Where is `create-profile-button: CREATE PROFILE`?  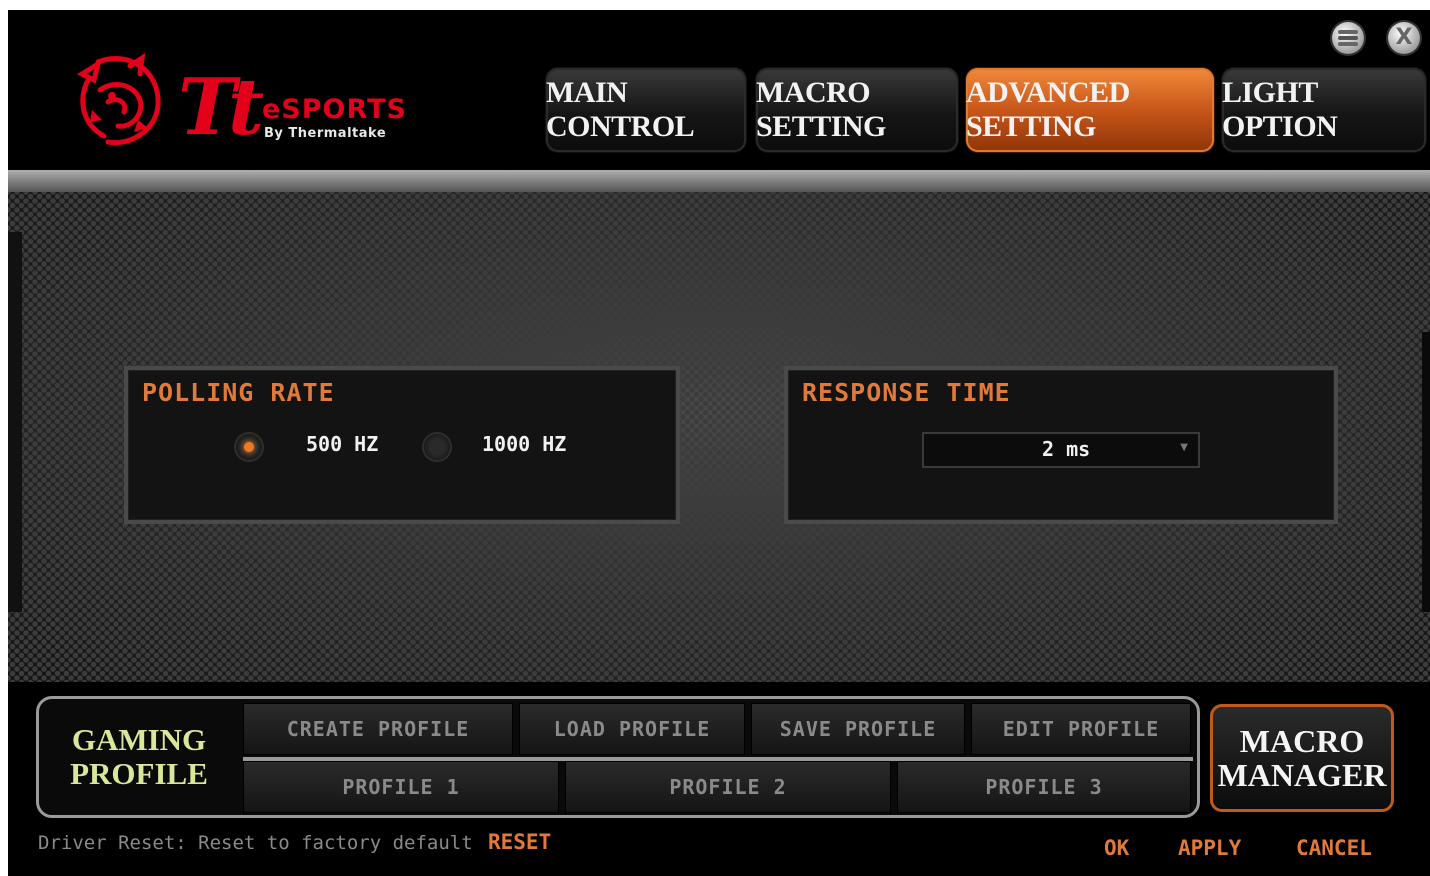
create-profile-button: CREATE PROFILE is located at coordinates (378, 729).